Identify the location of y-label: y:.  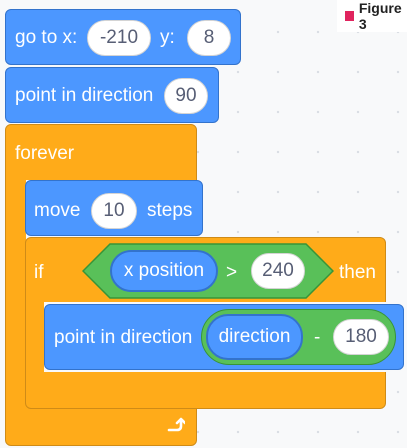
(167, 37).